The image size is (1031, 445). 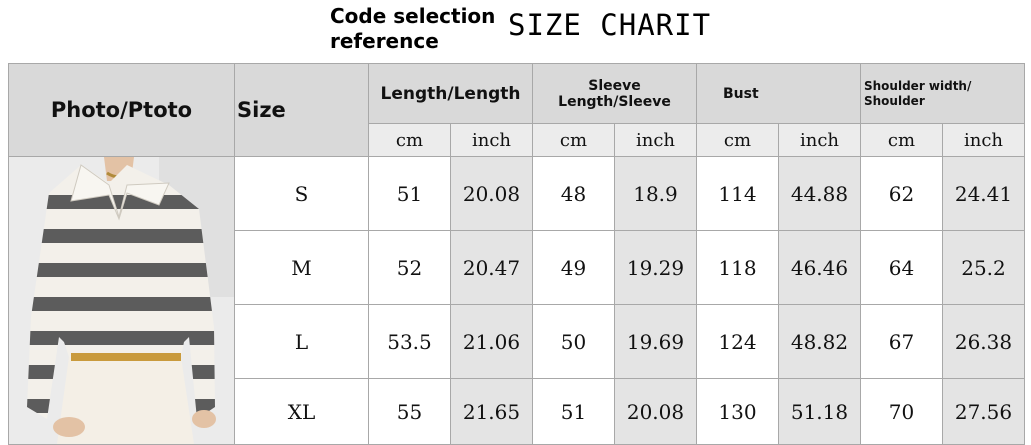 I want to click on sweater-photo, so click(x=121, y=300).